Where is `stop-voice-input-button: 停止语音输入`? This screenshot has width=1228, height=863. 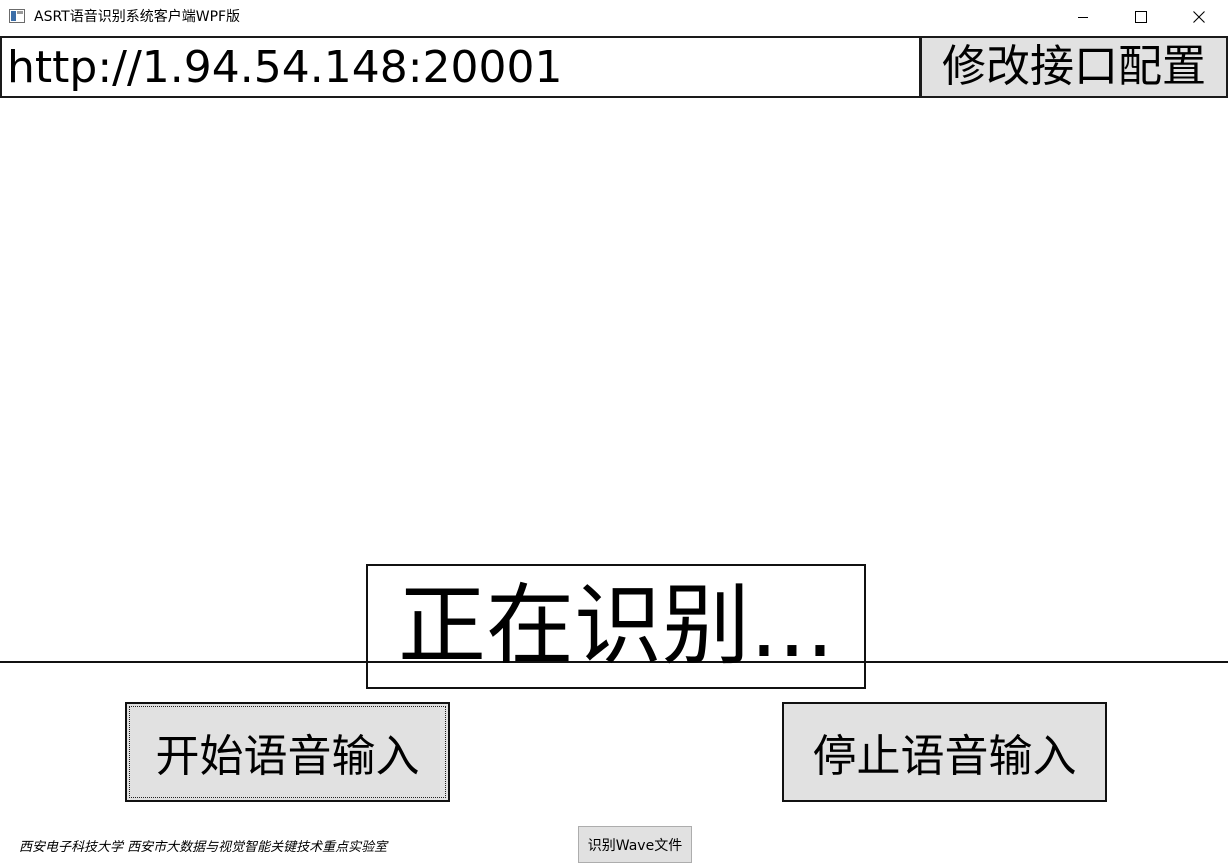 stop-voice-input-button: 停止语音输入 is located at coordinates (944, 752).